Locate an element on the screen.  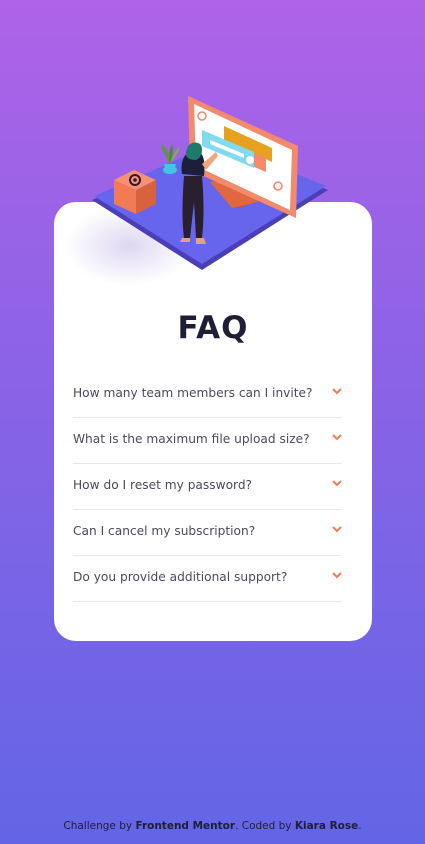
faq-item: How do I reset my password? is located at coordinates (207, 487).